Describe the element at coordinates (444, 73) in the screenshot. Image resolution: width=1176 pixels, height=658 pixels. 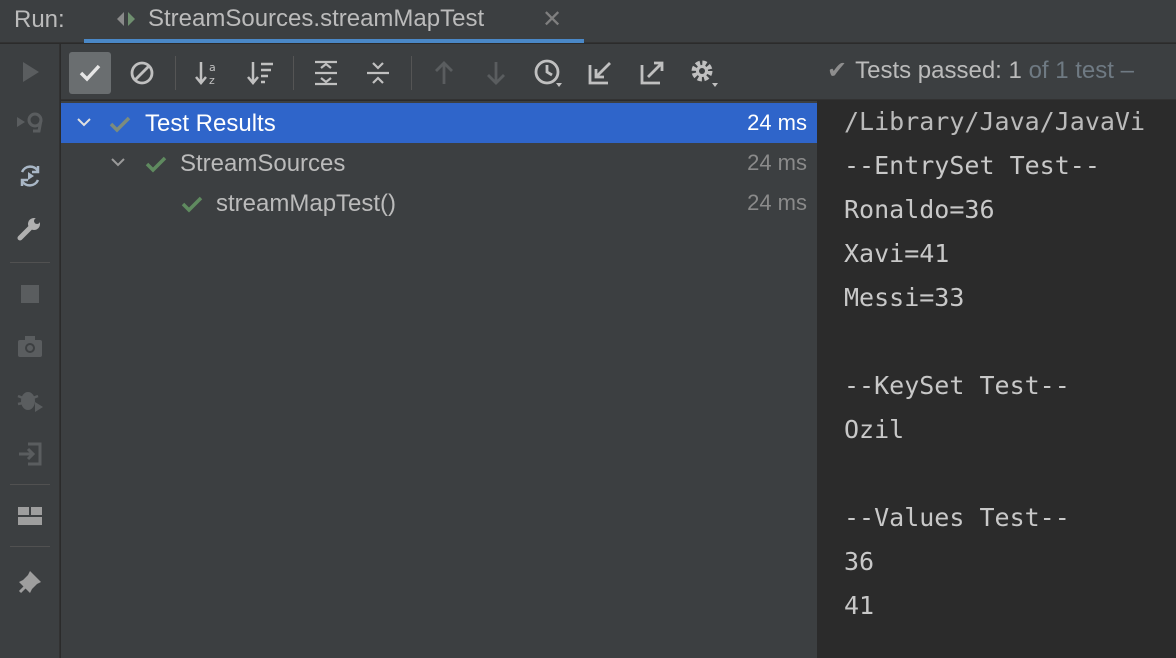
I see `previous-failed-icon` at that location.